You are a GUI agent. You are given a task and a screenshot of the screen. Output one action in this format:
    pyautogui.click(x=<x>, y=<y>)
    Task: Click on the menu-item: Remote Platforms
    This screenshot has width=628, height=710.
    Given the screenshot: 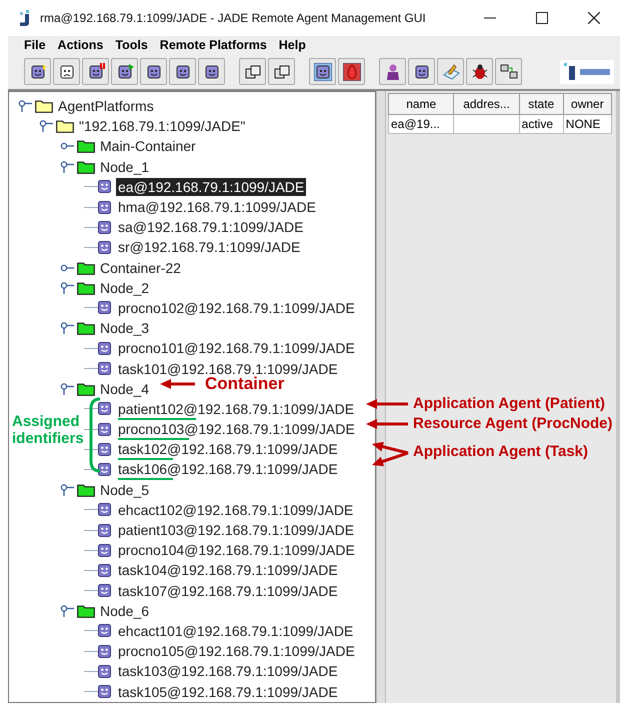 What is the action you would take?
    pyautogui.click(x=213, y=45)
    